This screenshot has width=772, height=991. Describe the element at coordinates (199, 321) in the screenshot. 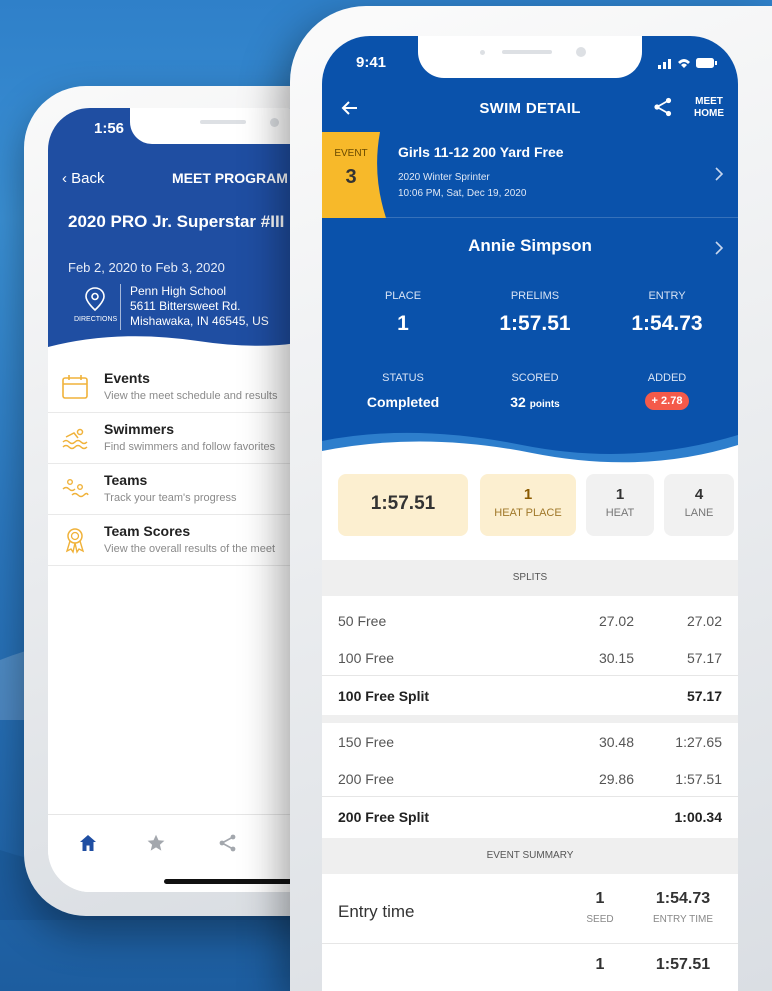

I see `address-line: Mishawaka, IN 46545, US` at that location.